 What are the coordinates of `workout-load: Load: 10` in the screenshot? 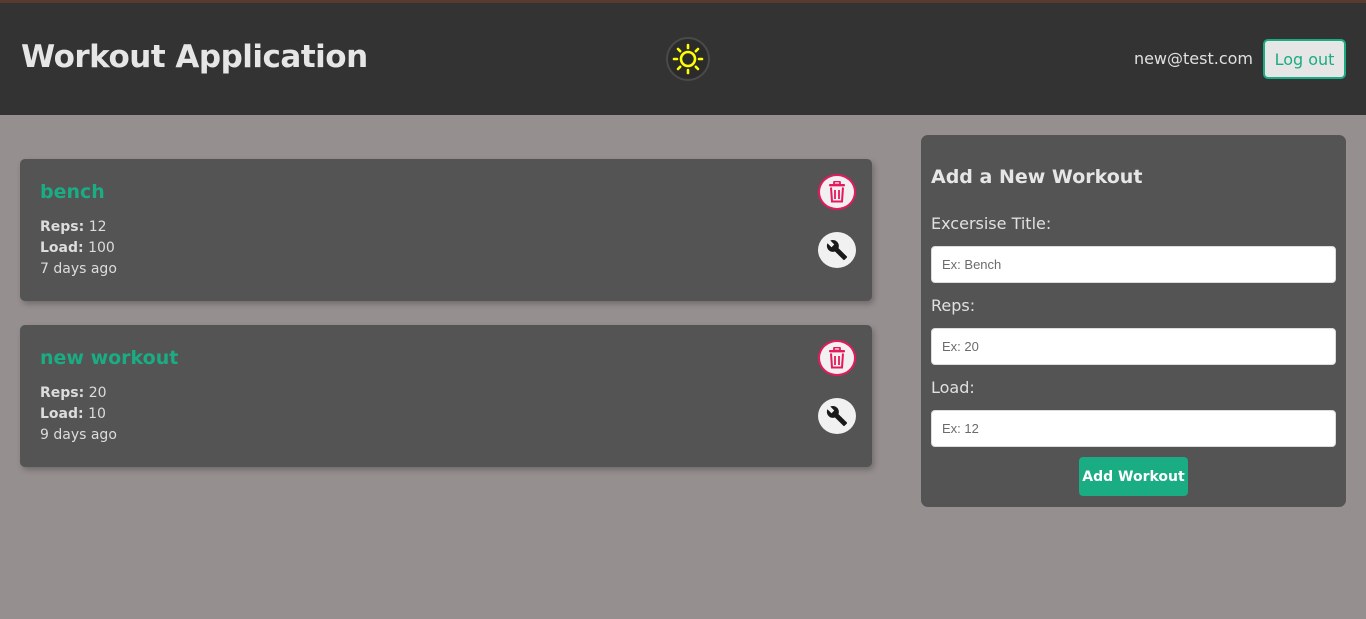 It's located at (73, 414).